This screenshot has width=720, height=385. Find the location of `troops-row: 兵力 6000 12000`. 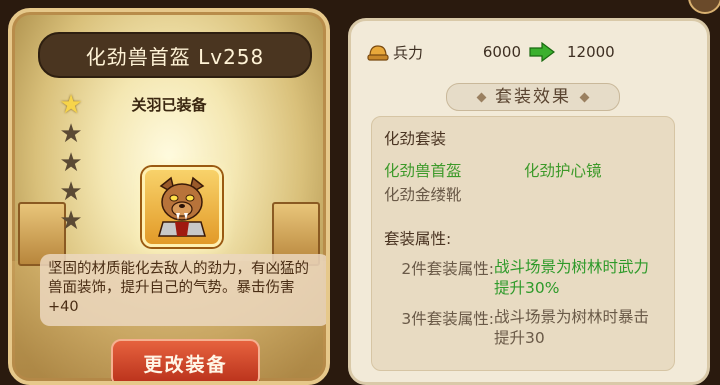

troops-row: 兵力 6000 12000 is located at coordinates (529, 52).